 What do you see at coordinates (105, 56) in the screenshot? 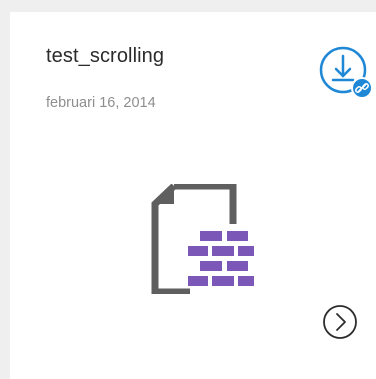
I see `file-title: test_scrolling` at bounding box center [105, 56].